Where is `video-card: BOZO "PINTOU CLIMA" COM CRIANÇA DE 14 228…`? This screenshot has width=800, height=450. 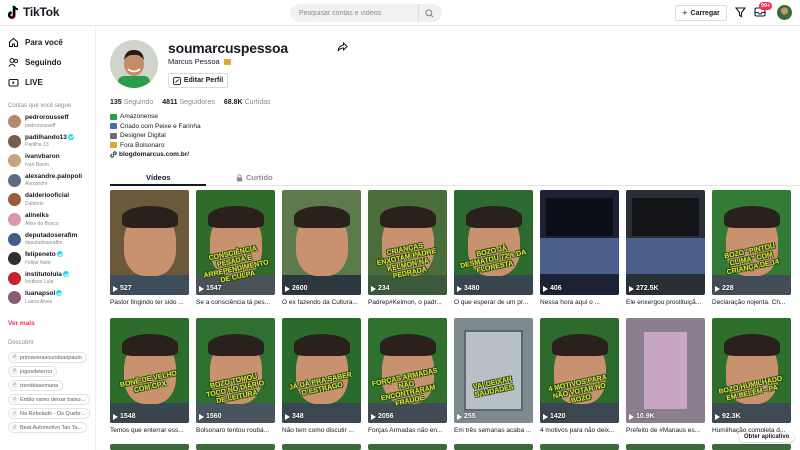
video-card: BOZO "PINTOU CLIMA" COM CRIANÇA DE 14 228… is located at coordinates (751, 248).